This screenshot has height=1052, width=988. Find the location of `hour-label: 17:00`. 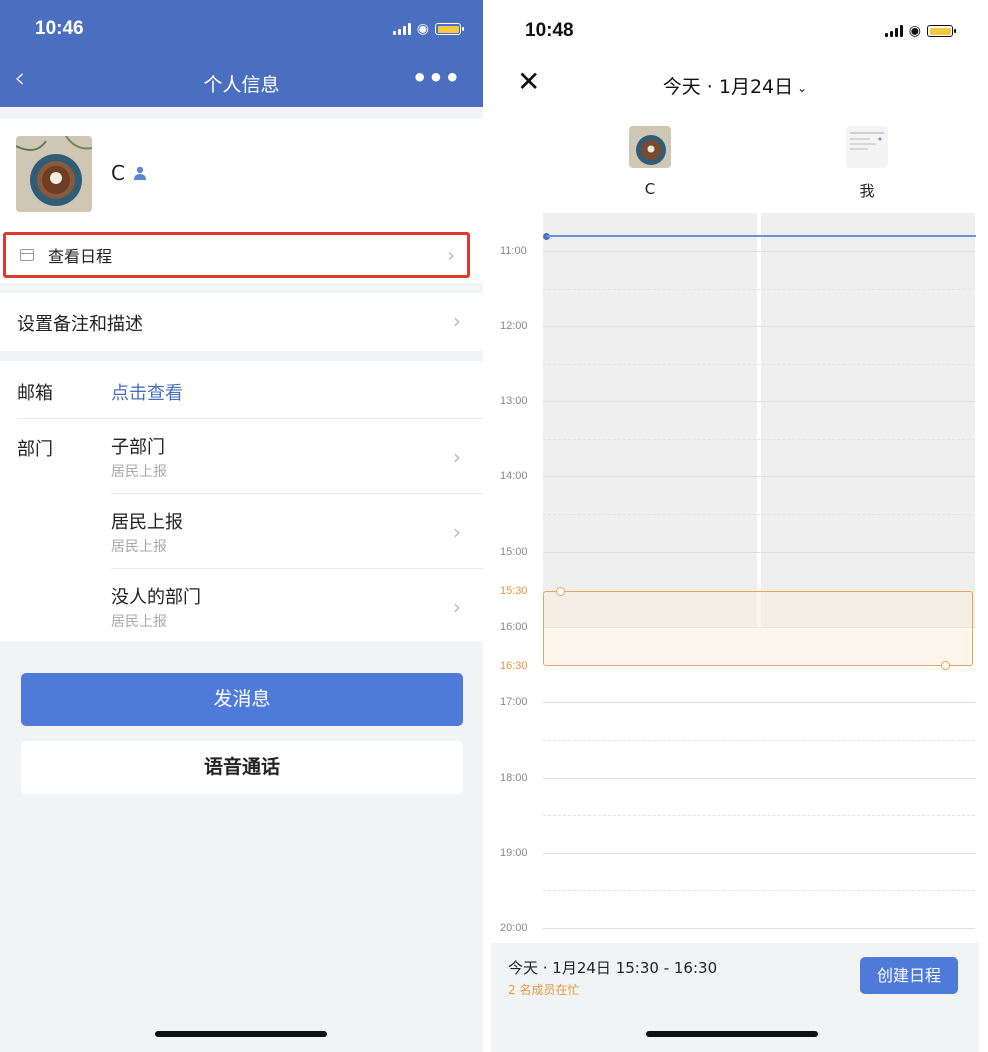

hour-label: 17:00 is located at coordinates (514, 702).